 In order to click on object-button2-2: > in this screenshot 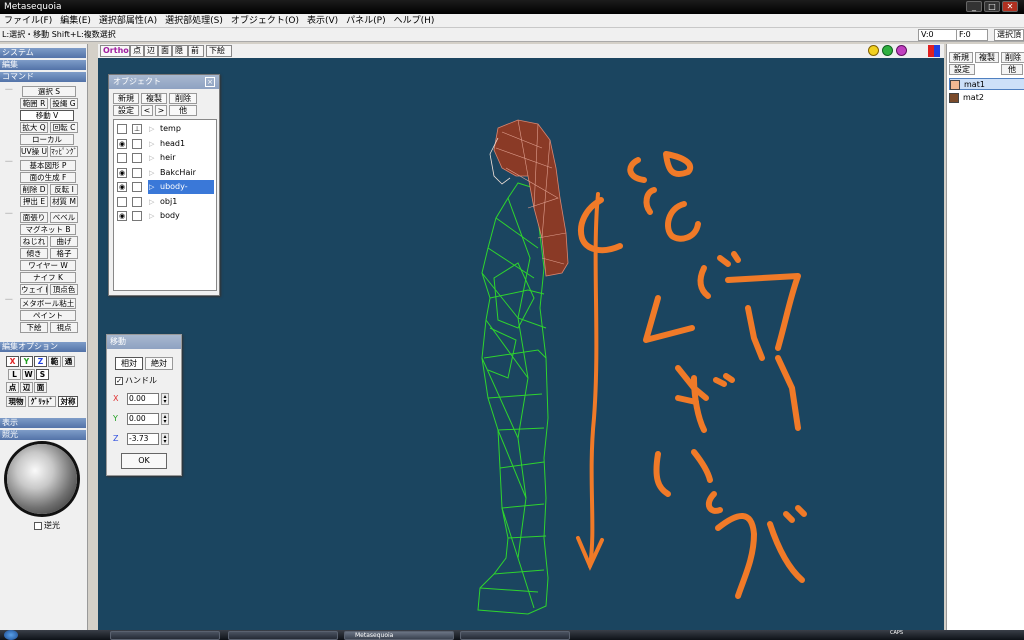, I will do `click(161, 110)`.